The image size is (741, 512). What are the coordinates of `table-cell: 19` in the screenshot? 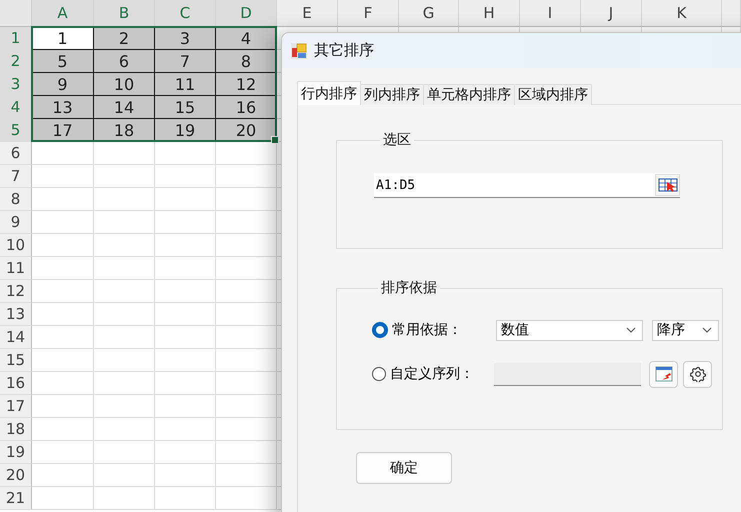 It's located at (185, 130).